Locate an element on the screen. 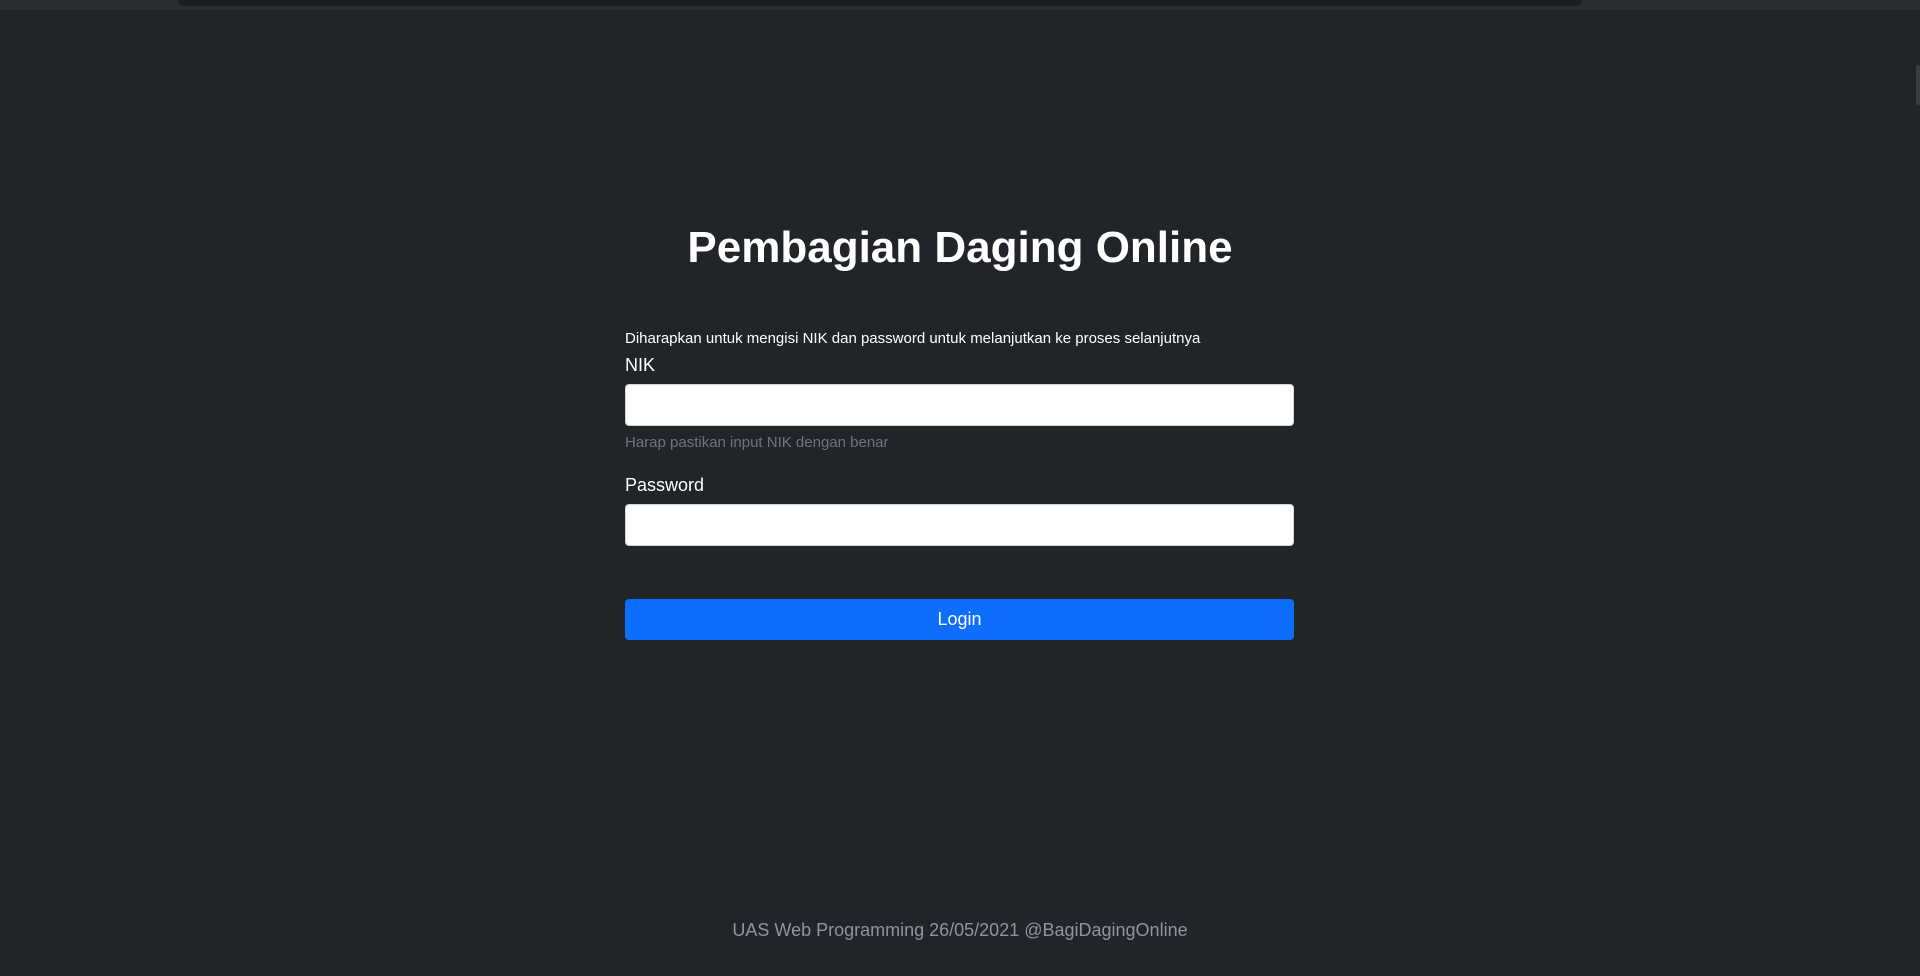 The height and width of the screenshot is (976, 1920). browser-top-strip is located at coordinates (960, 5).